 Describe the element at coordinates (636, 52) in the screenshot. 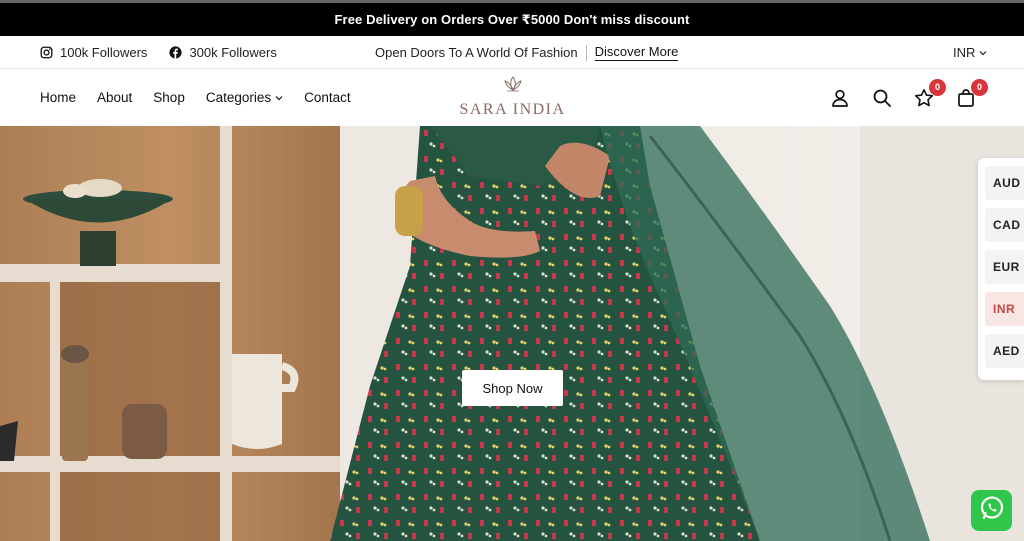

I see `discover-more-link: Discover More` at that location.